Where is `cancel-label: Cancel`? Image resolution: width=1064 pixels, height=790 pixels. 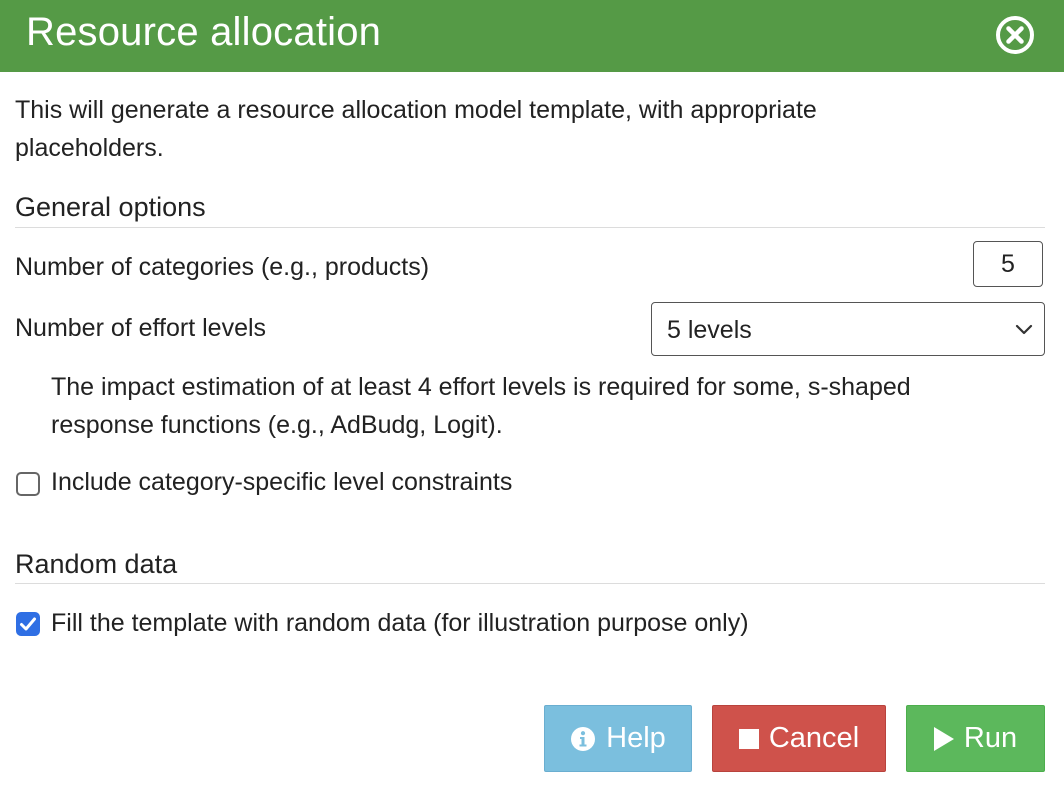 cancel-label: Cancel is located at coordinates (814, 738).